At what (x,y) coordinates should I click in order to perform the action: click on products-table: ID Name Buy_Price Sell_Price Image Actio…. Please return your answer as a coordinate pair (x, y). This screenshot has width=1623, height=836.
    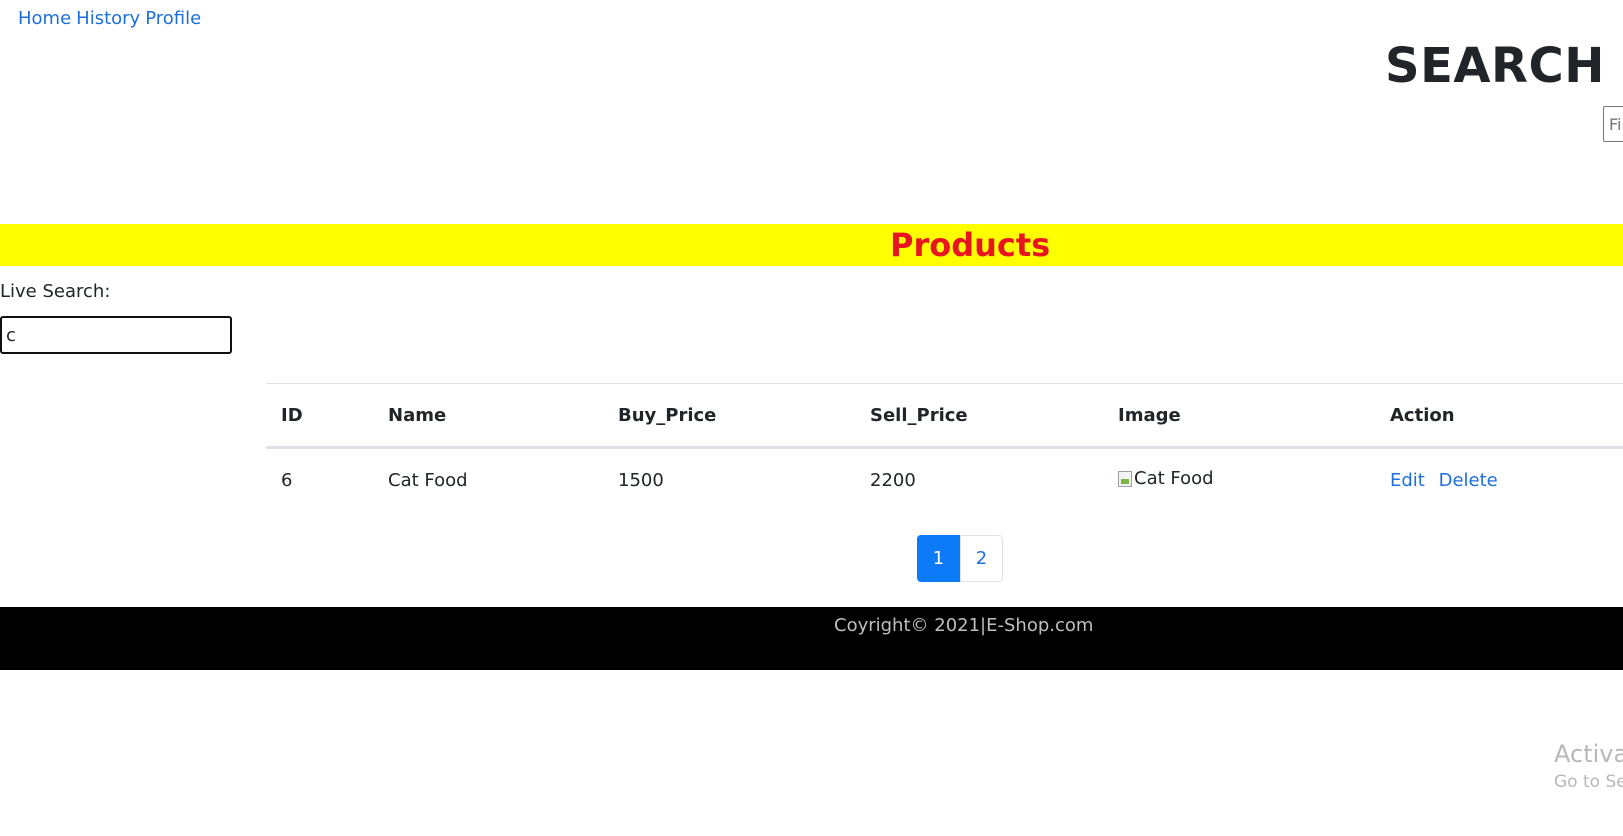
    Looking at the image, I should click on (944, 447).